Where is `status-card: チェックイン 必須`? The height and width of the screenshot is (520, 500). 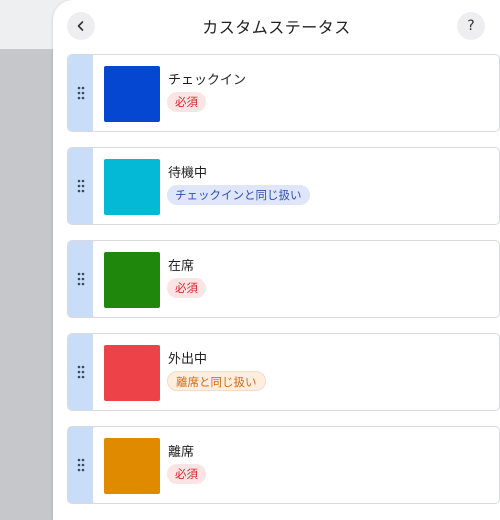 status-card: チェックイン 必須 is located at coordinates (283, 93).